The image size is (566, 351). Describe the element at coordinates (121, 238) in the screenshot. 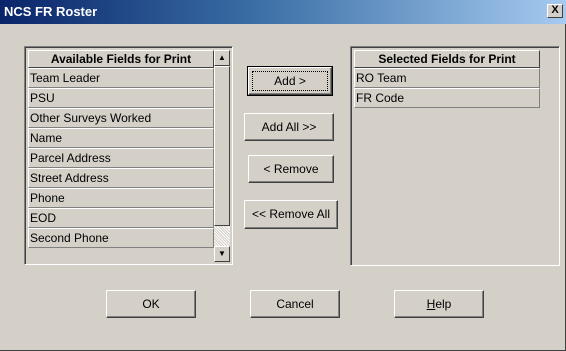

I see `available-item-second-phone: Second Phone` at that location.